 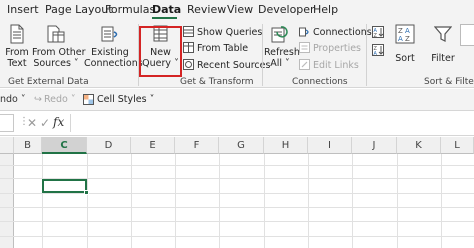 I want to click on recent-sources-label: Recent Sources, so click(x=234, y=65).